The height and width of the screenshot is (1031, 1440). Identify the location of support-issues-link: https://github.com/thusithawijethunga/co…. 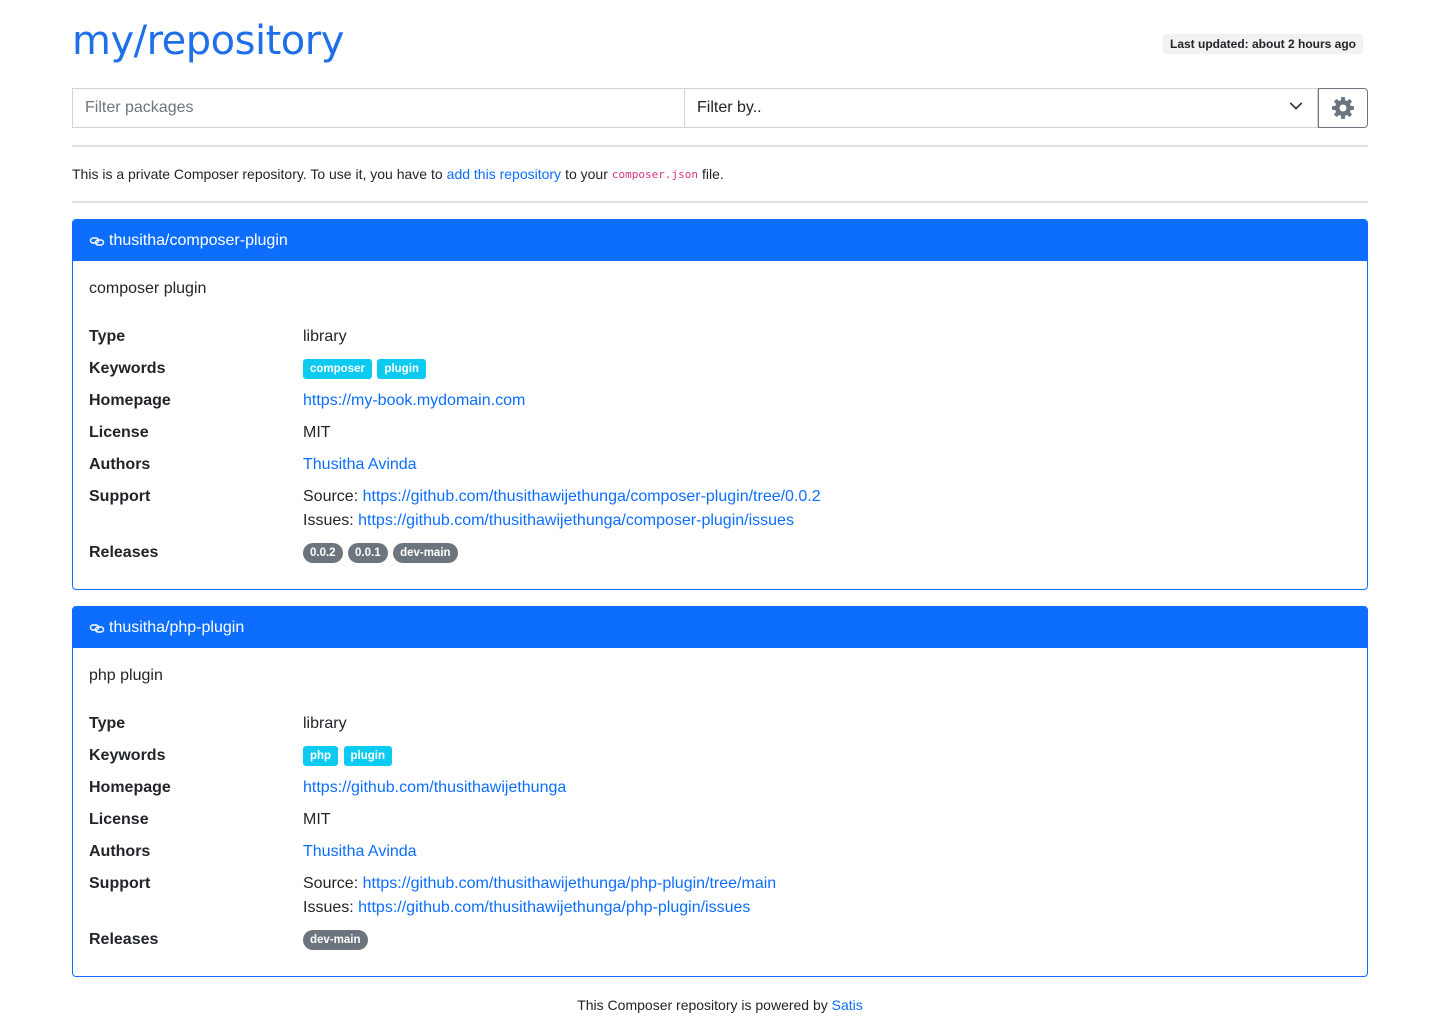
(576, 520).